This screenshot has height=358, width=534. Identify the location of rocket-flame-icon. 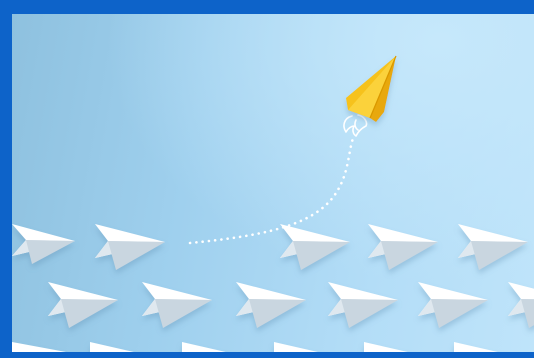
(355, 125).